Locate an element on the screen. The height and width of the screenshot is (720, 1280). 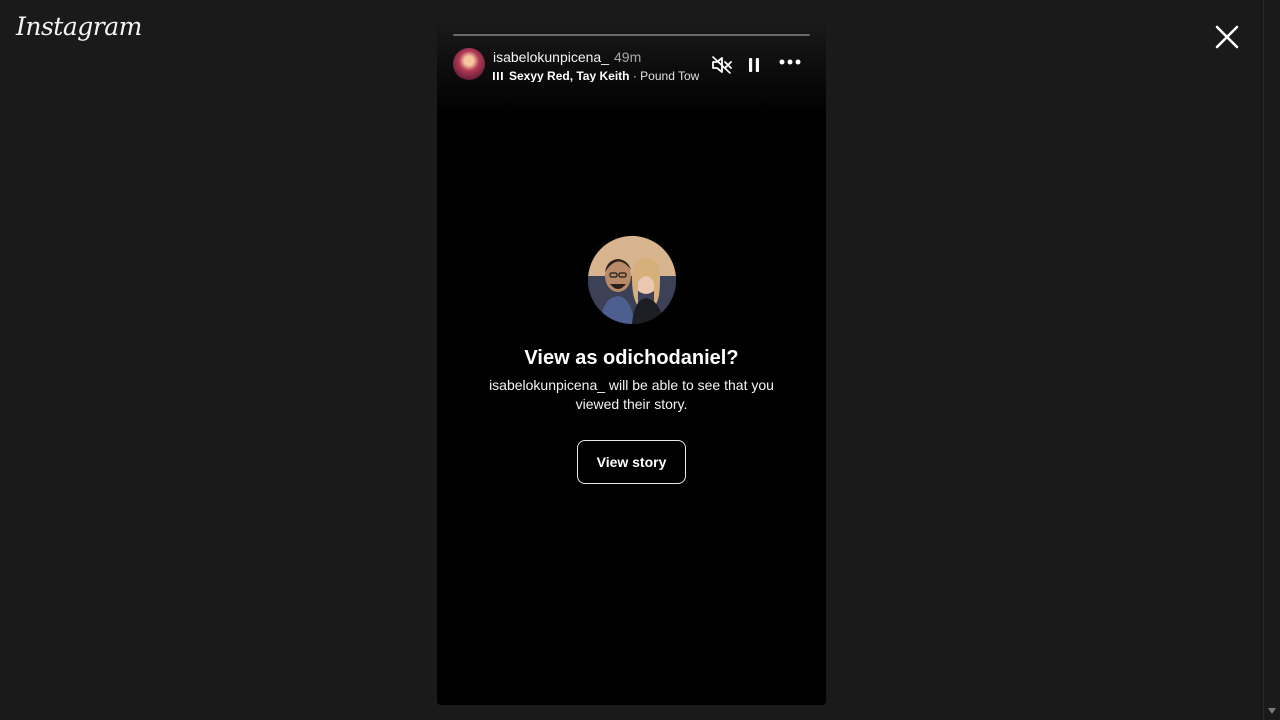
music-song-title: Pound Town is located at coordinates (669, 75).